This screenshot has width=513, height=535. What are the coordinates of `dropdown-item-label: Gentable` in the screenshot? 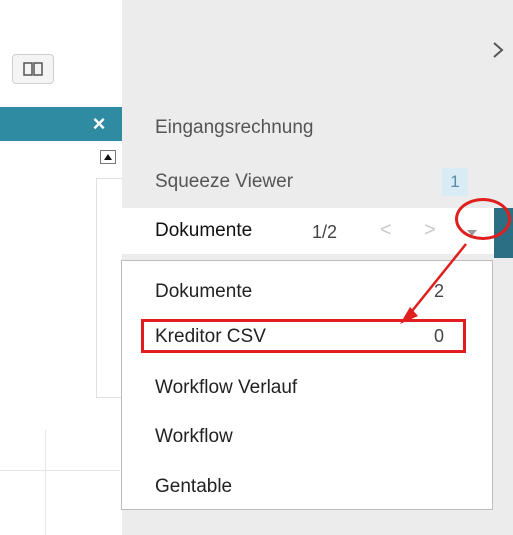 It's located at (194, 486).